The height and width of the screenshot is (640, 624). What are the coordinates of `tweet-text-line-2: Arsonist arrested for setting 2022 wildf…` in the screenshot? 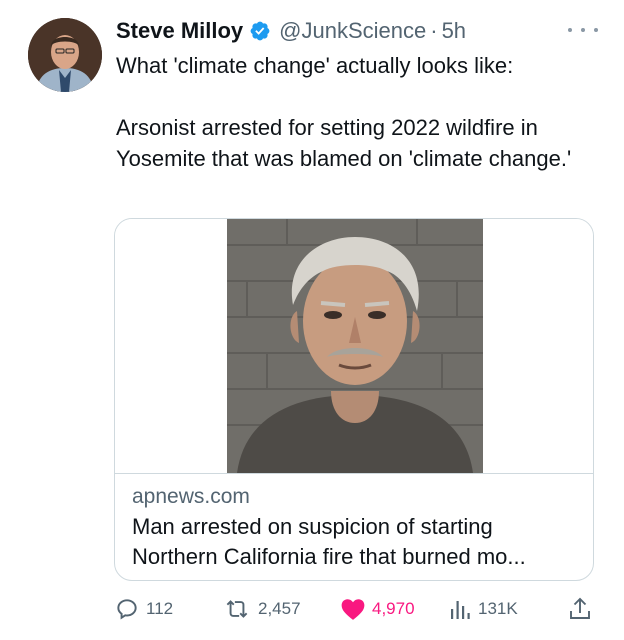 It's located at (344, 143).